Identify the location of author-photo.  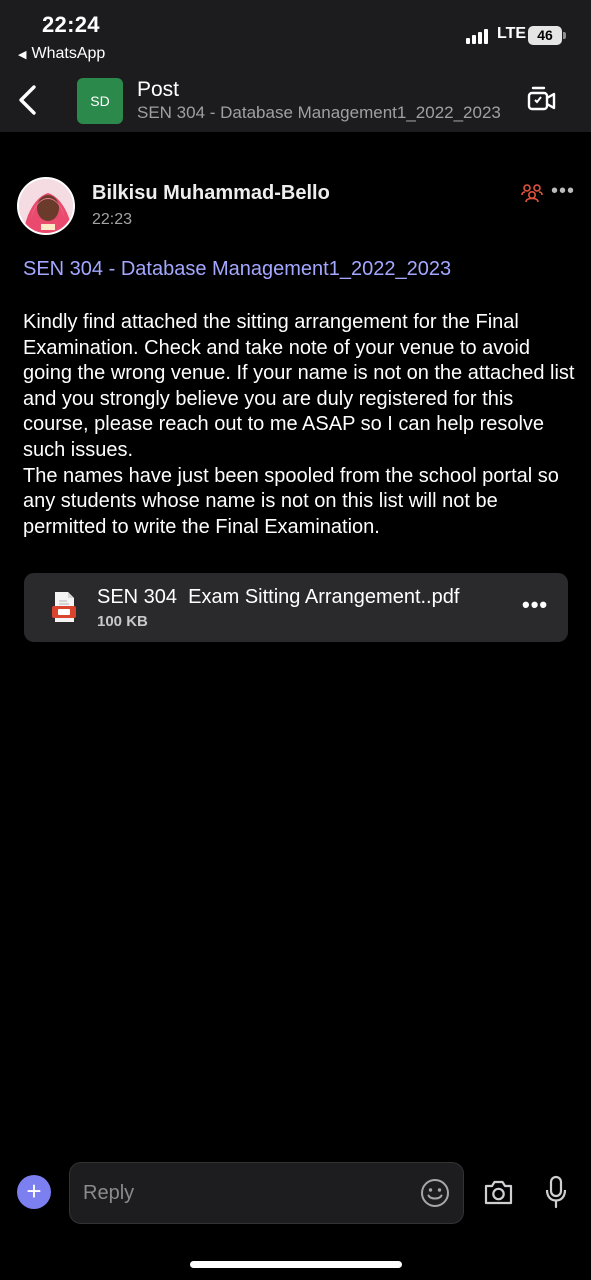
(46, 206).